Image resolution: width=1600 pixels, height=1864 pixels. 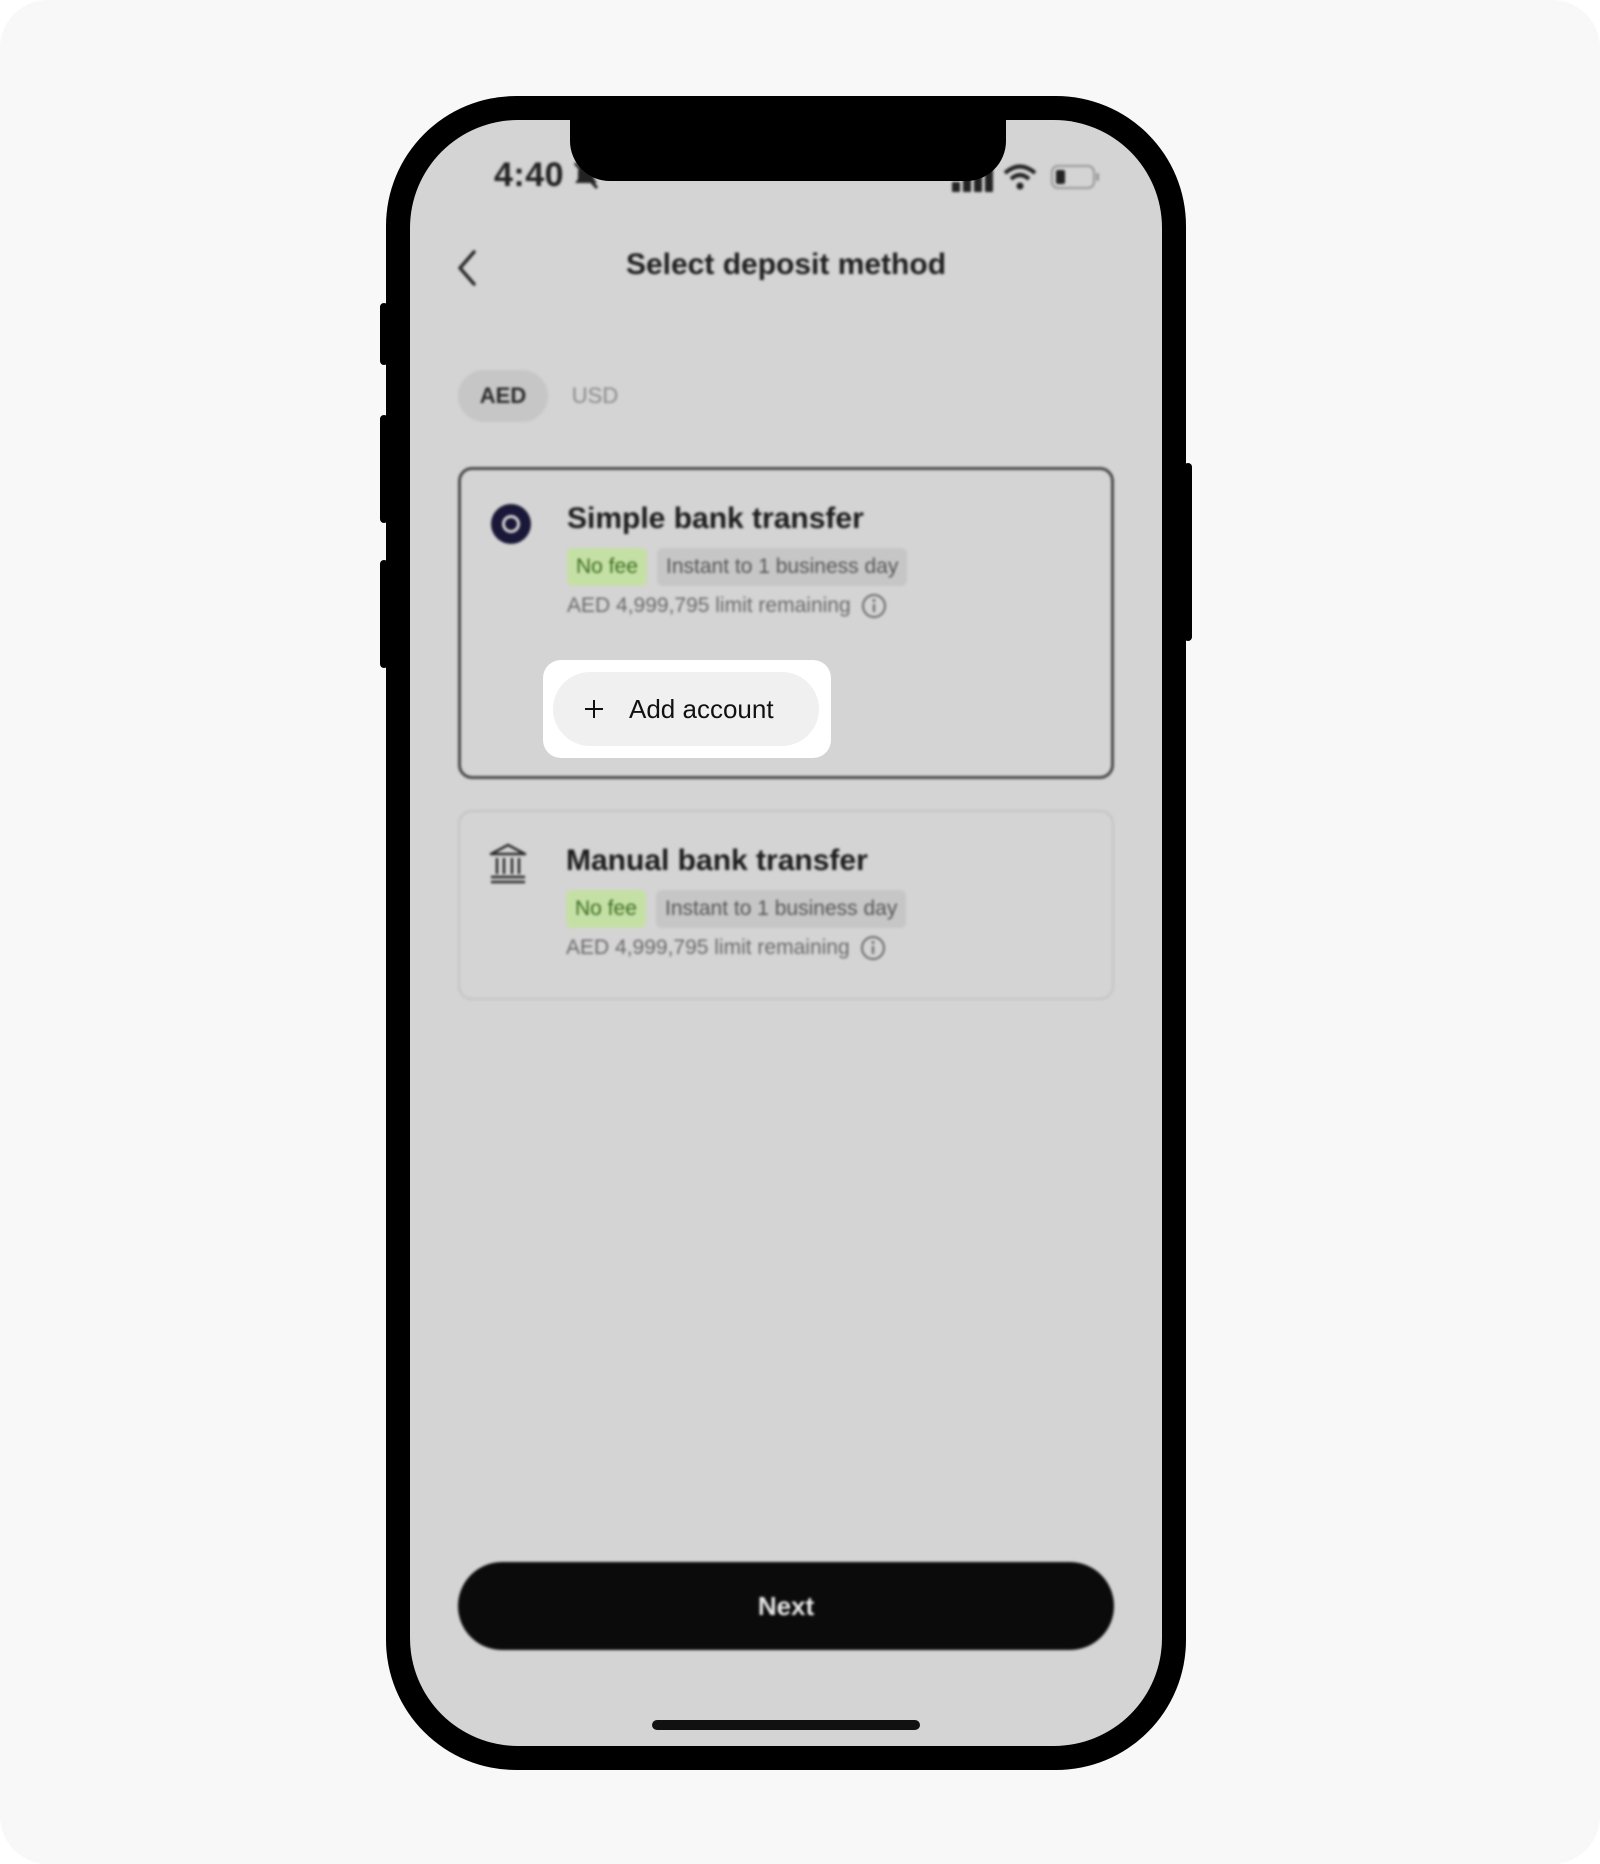 I want to click on method-title: Simple bank transfer, so click(x=715, y=518).